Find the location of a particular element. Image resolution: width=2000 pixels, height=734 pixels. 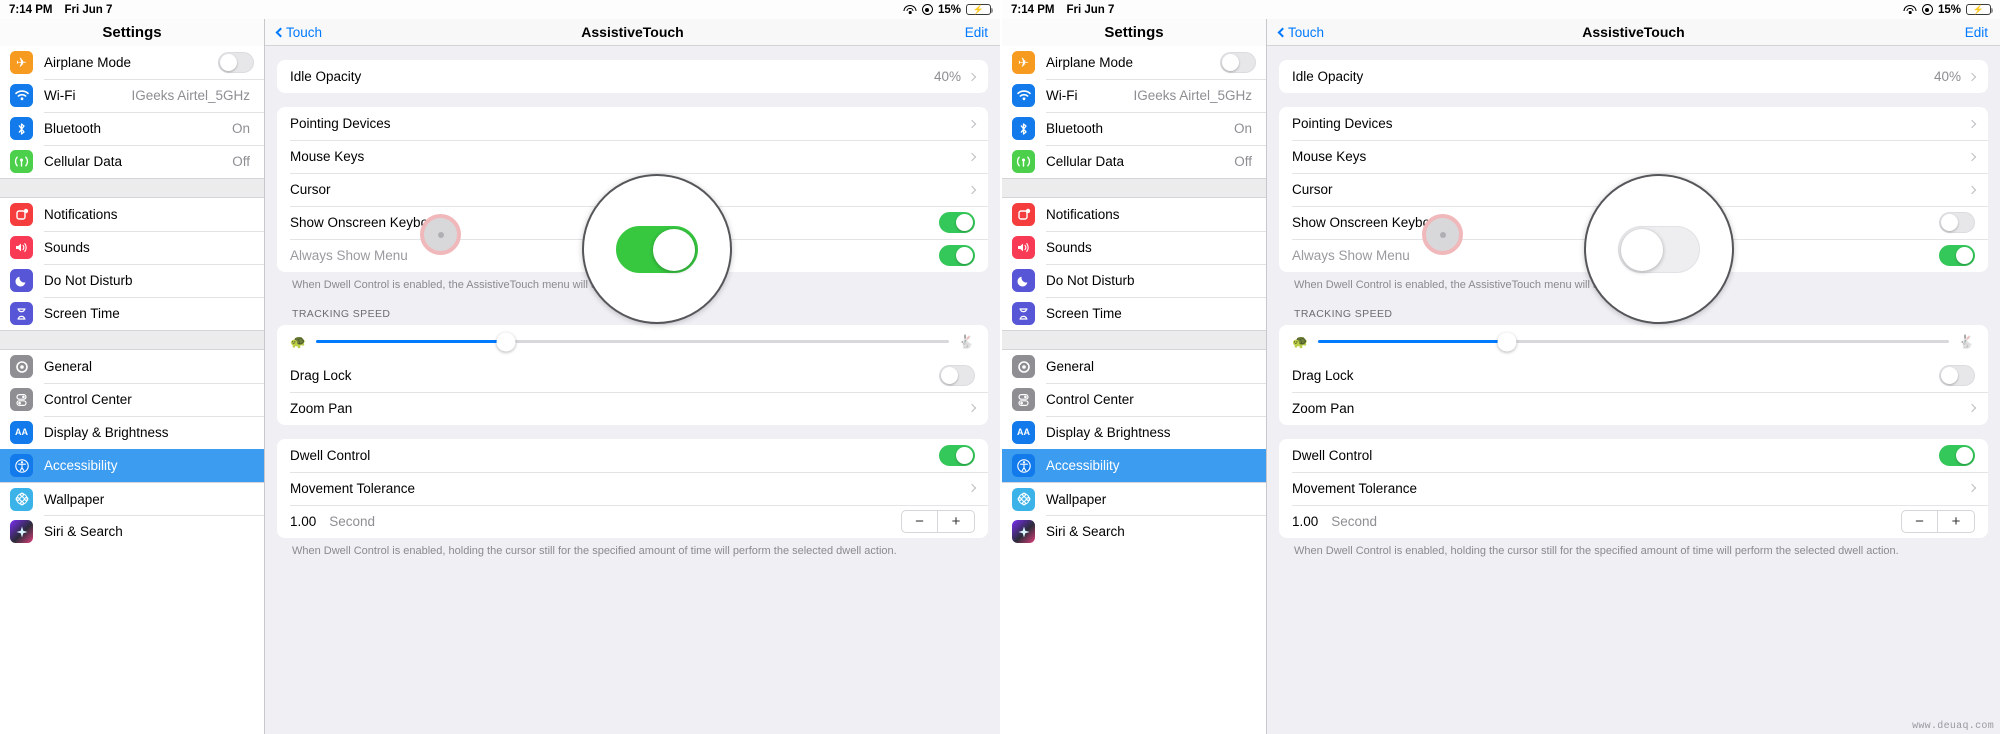

navigation-bar: Touch AssistiveTouch Edit is located at coordinates (632, 32).